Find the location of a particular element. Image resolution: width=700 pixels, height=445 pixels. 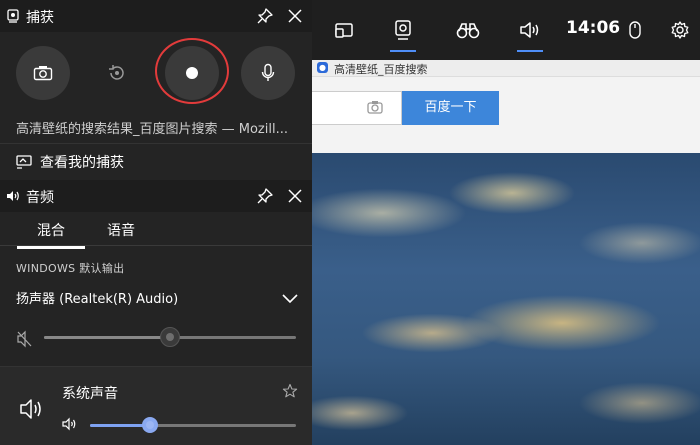

microphone-icon is located at coordinates (268, 72).